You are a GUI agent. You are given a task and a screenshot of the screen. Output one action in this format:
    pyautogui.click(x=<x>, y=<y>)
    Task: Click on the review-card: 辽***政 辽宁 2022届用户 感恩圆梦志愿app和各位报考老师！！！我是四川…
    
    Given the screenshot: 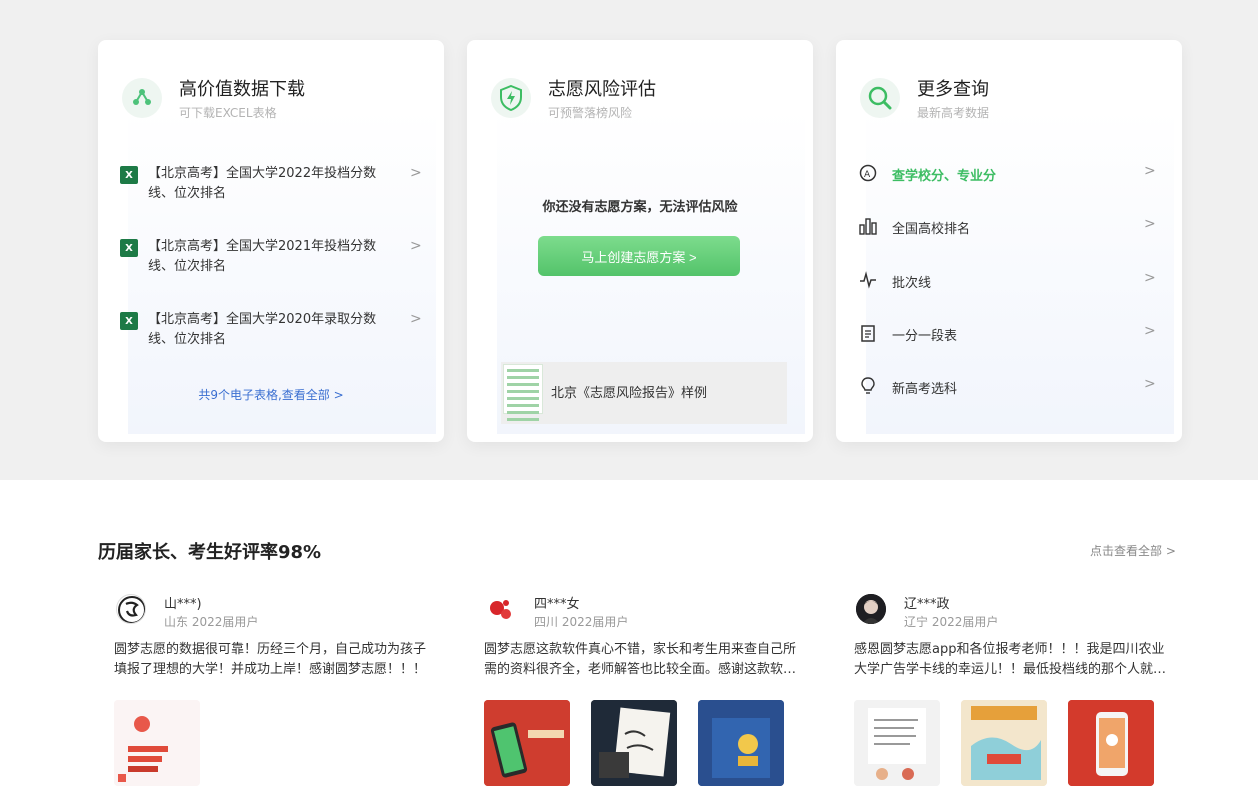 What is the action you would take?
    pyautogui.click(x=1003, y=693)
    